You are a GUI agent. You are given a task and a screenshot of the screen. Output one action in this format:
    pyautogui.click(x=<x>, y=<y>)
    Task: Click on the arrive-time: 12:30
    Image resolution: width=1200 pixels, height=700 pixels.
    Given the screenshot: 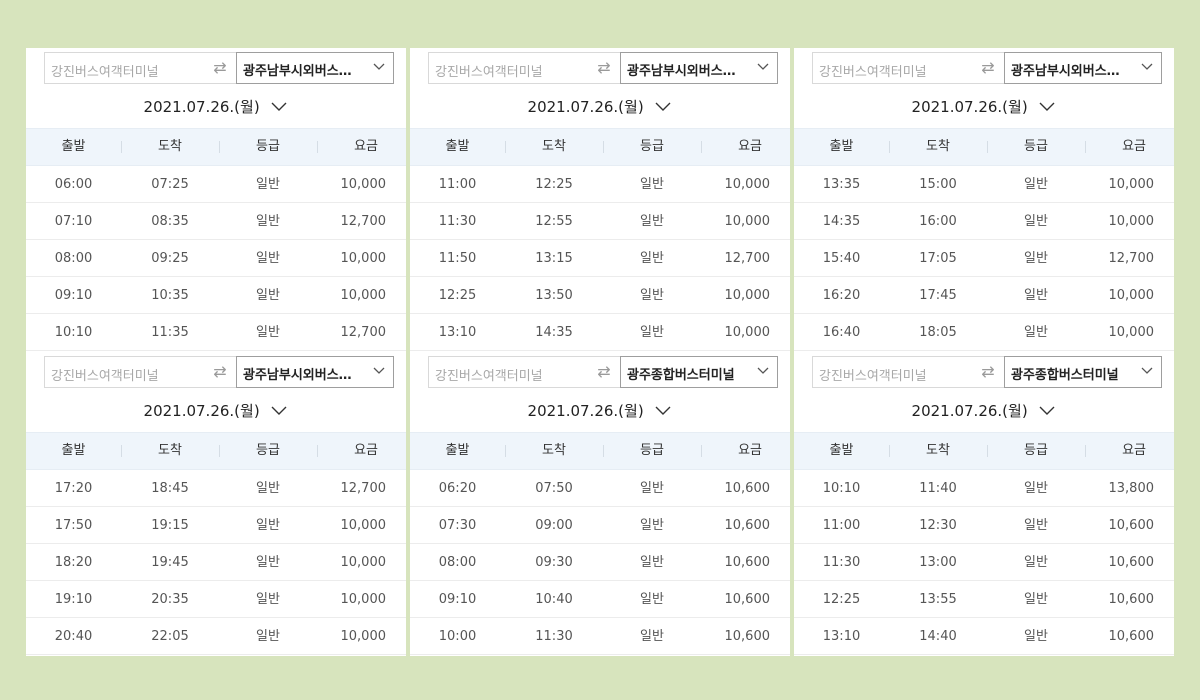 What is the action you would take?
    pyautogui.click(x=938, y=525)
    